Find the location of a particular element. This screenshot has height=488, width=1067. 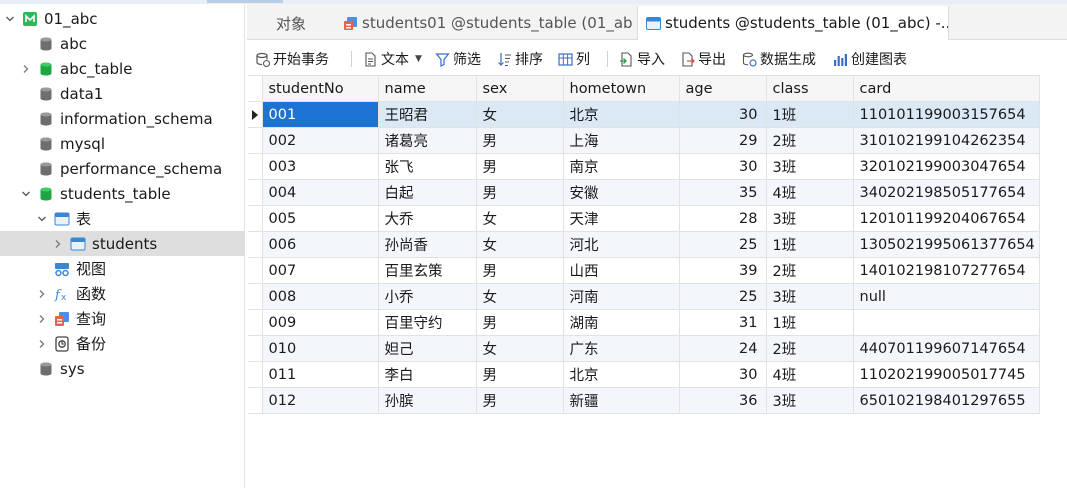

cell-name: 百里守约 is located at coordinates (427, 322).